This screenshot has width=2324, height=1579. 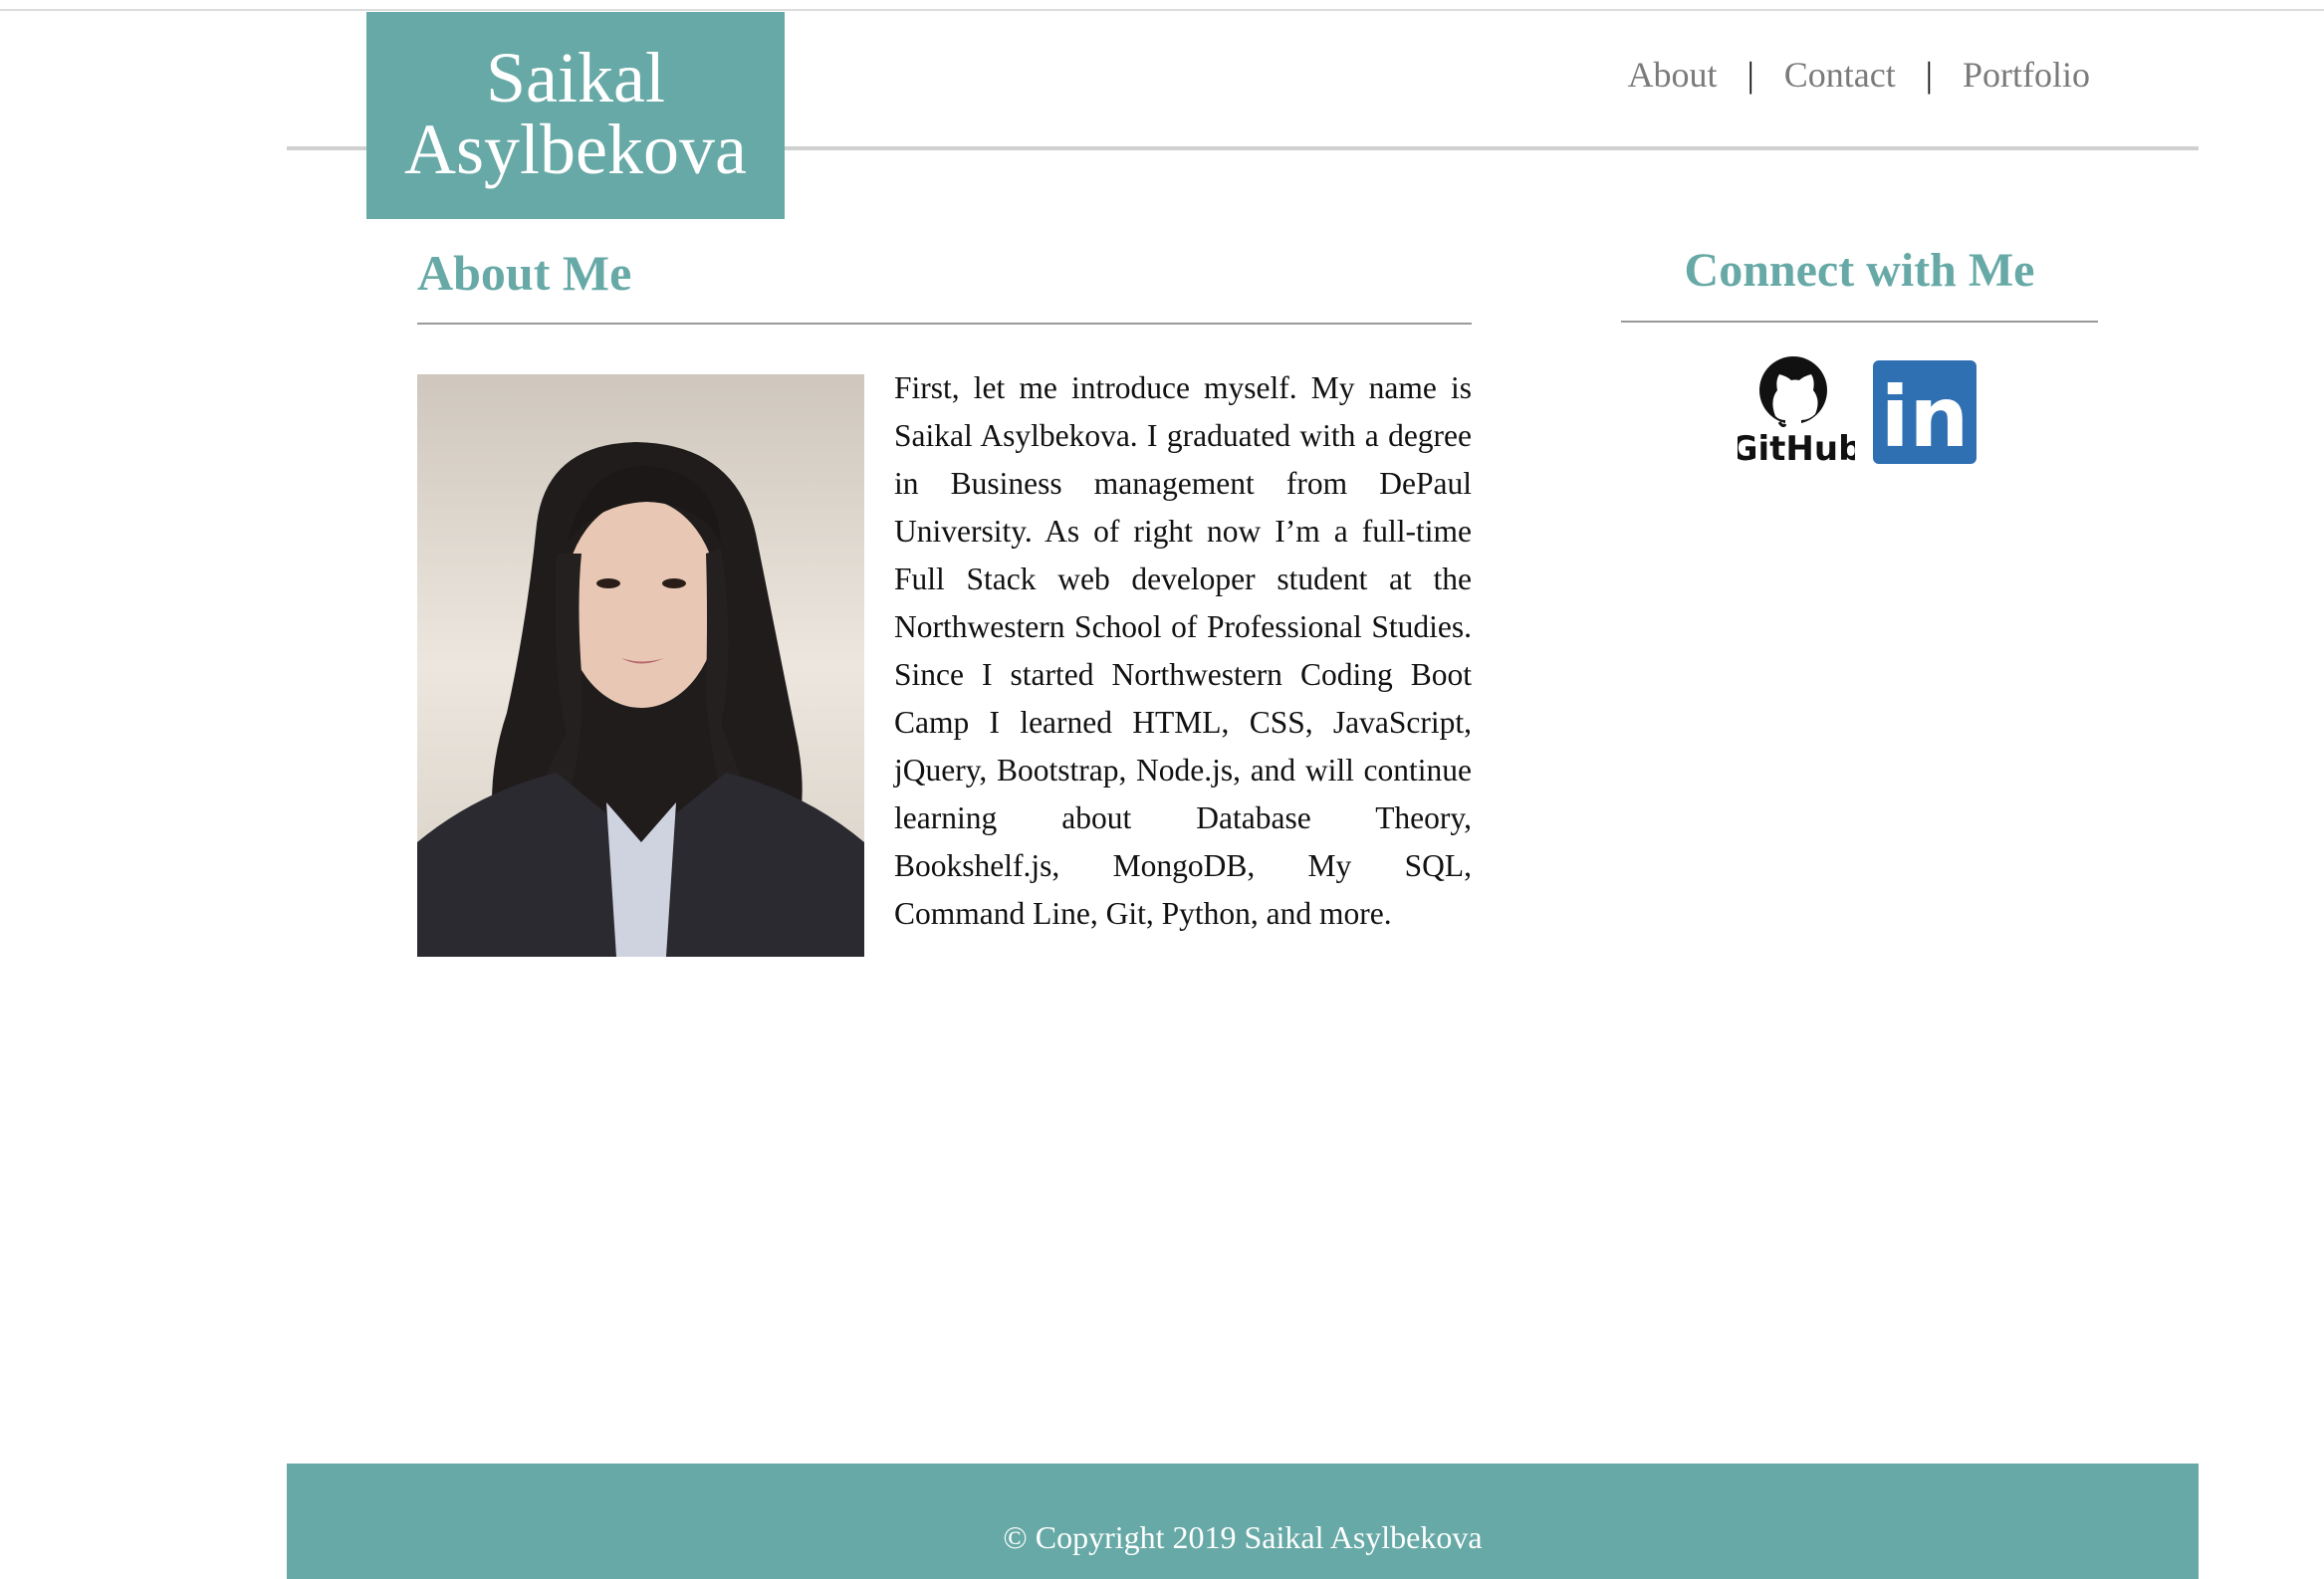 I want to click on nav-link-about: About, so click(x=1673, y=75).